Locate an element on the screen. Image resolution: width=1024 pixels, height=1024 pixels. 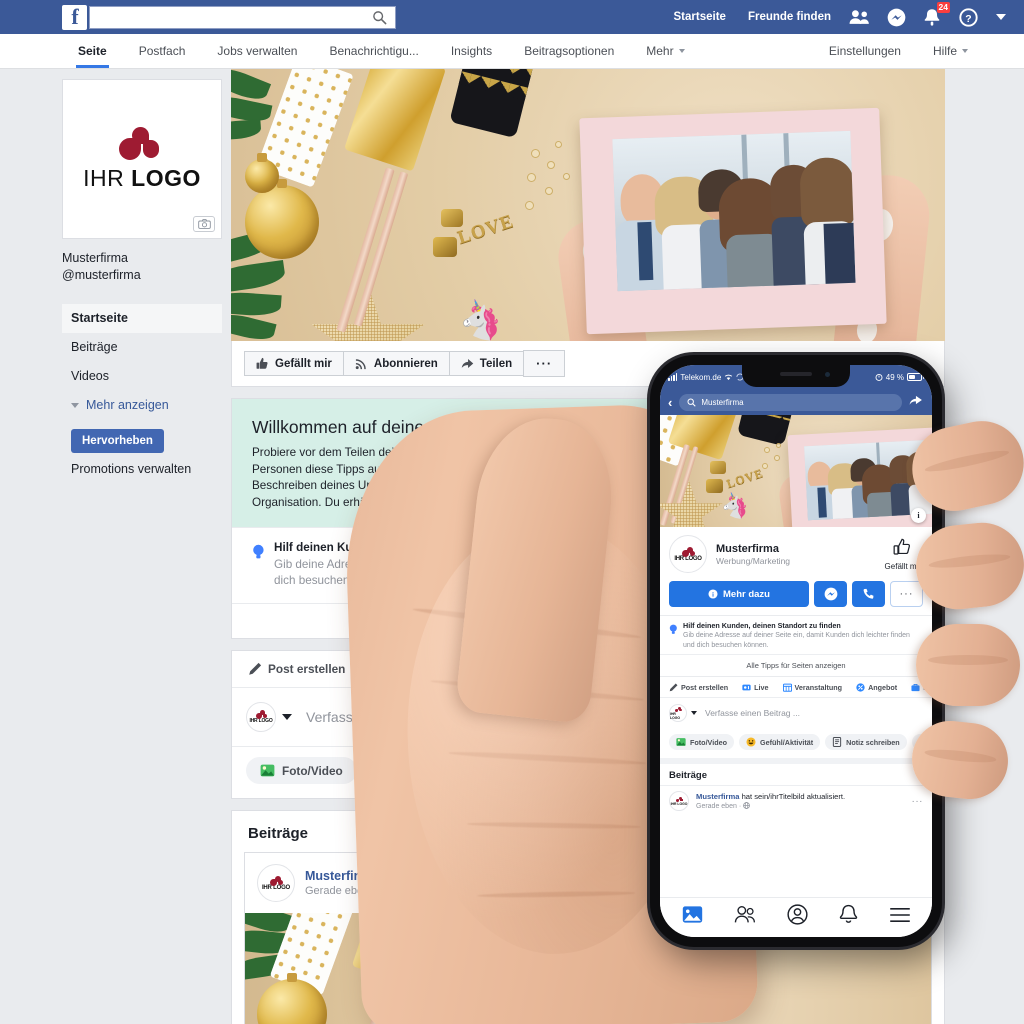
tab-label: Beitragsoptionen is located at coordinates (569, 51).